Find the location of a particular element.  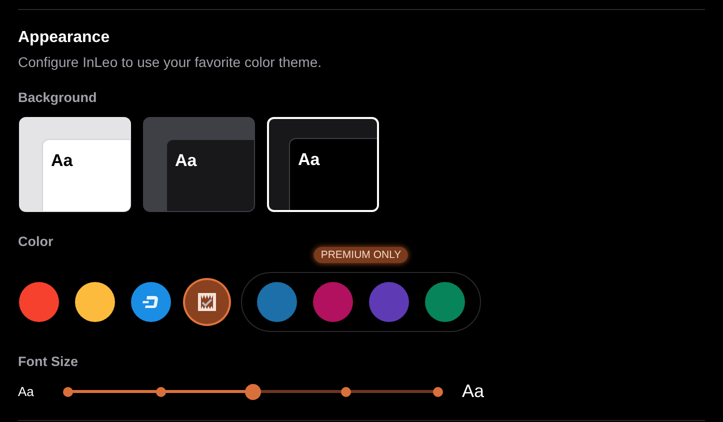

slider-thumb is located at coordinates (253, 392).